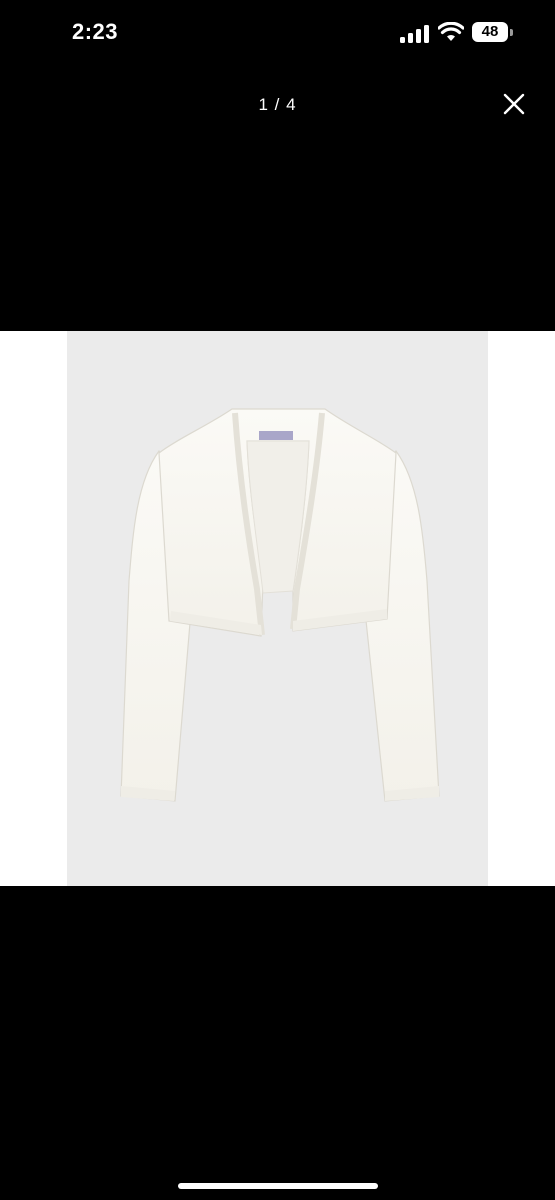 The image size is (555, 1200). What do you see at coordinates (451, 31) in the screenshot?
I see `wifi-icon` at bounding box center [451, 31].